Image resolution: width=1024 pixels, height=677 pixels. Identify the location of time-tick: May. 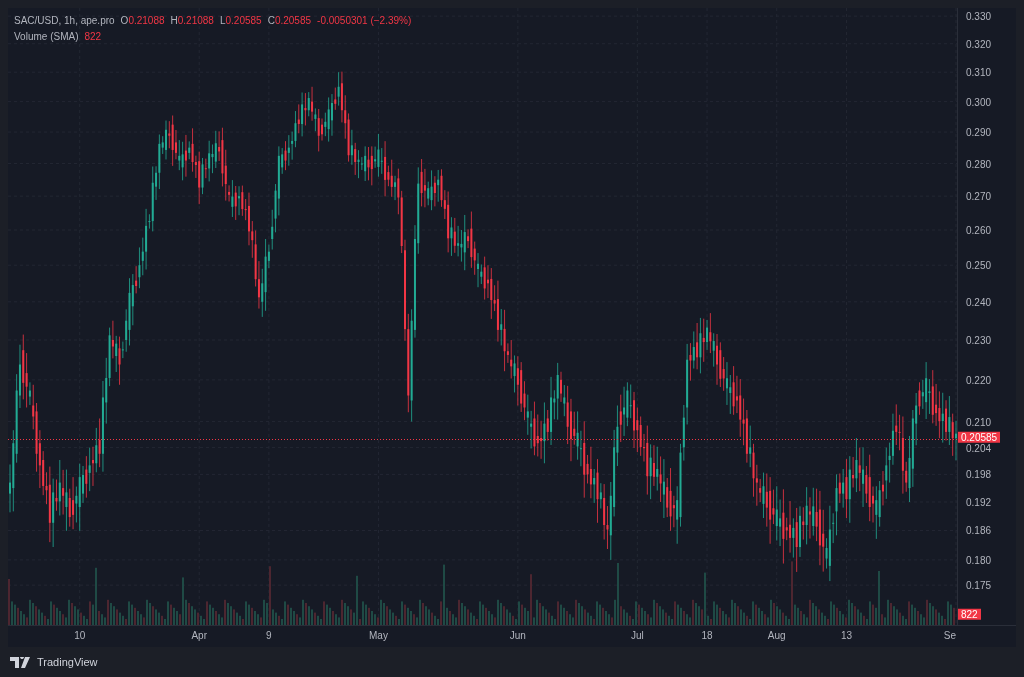
(378, 635).